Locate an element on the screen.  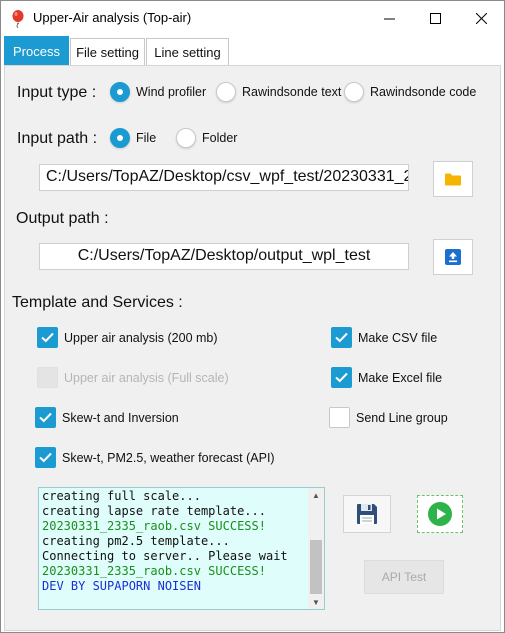
tab-label: Process is located at coordinates (36, 51).